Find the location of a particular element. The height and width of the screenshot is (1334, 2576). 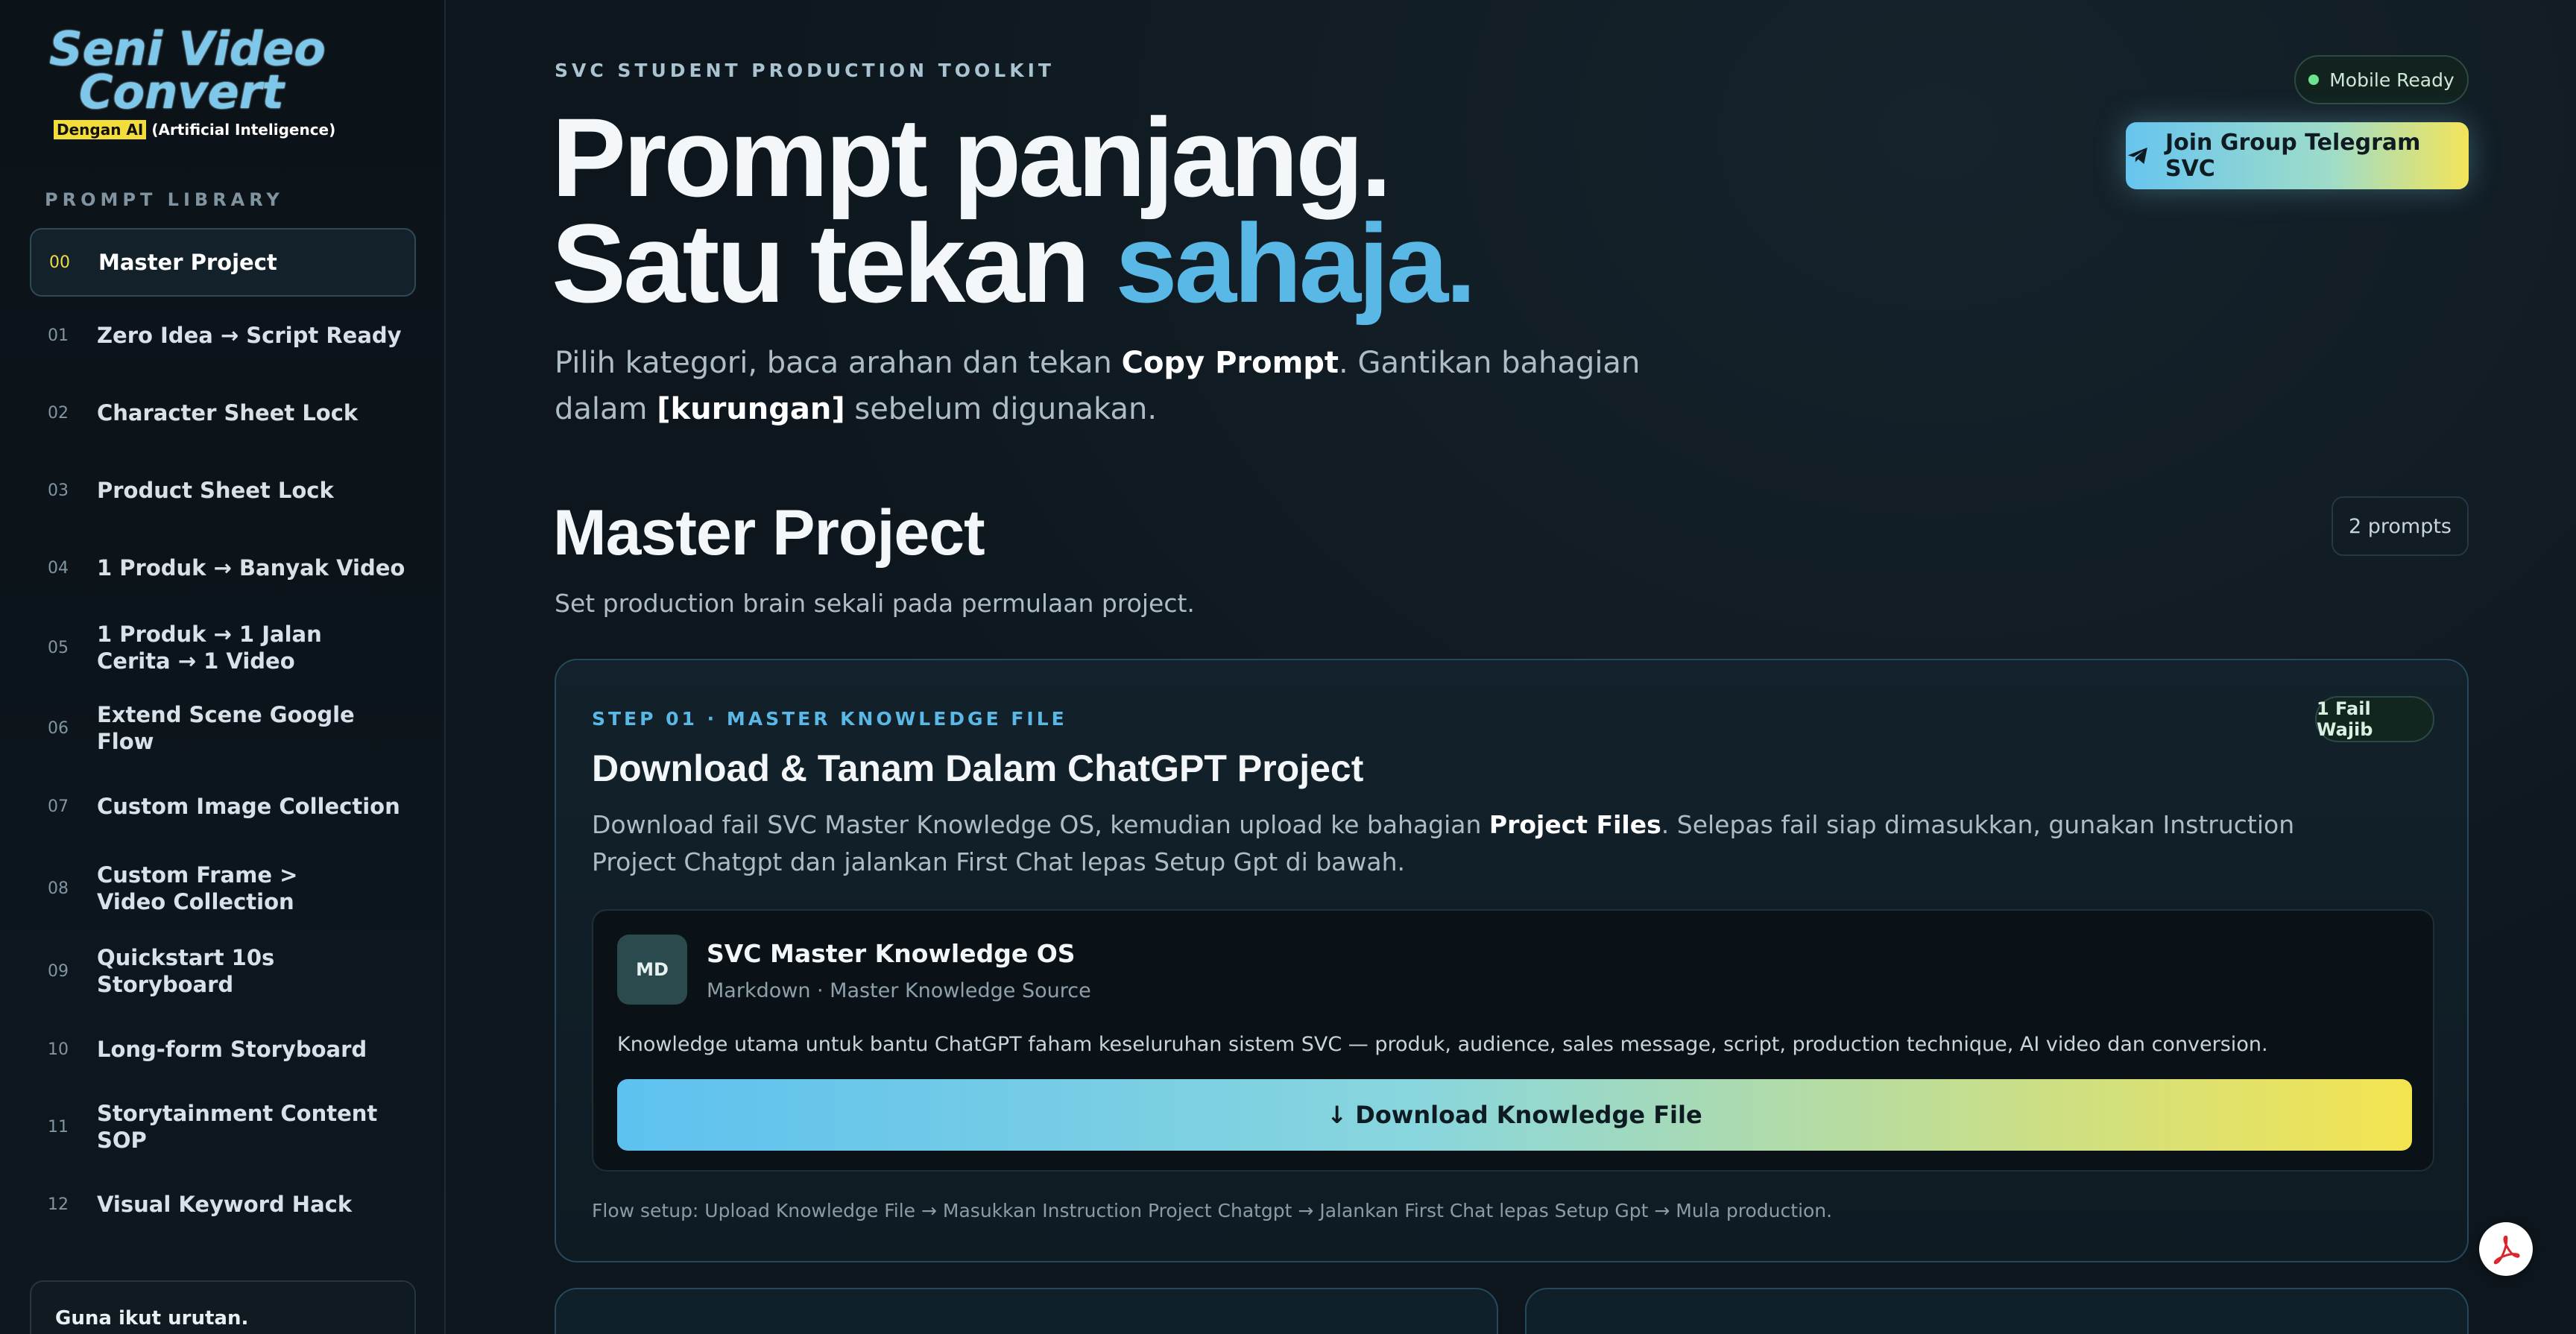

sidebar-item-number: 11 is located at coordinates (58, 1127).